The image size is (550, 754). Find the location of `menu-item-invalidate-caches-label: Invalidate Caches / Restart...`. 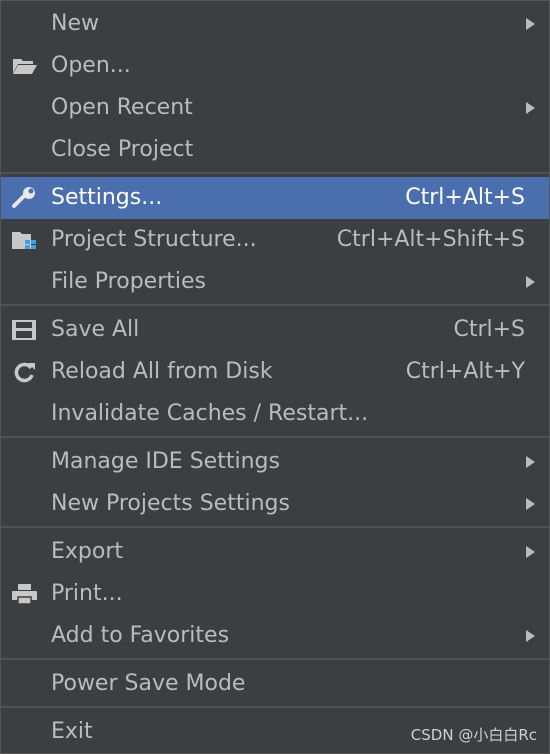

menu-item-invalidate-caches-label: Invalidate Caches / Restart... is located at coordinates (210, 413).